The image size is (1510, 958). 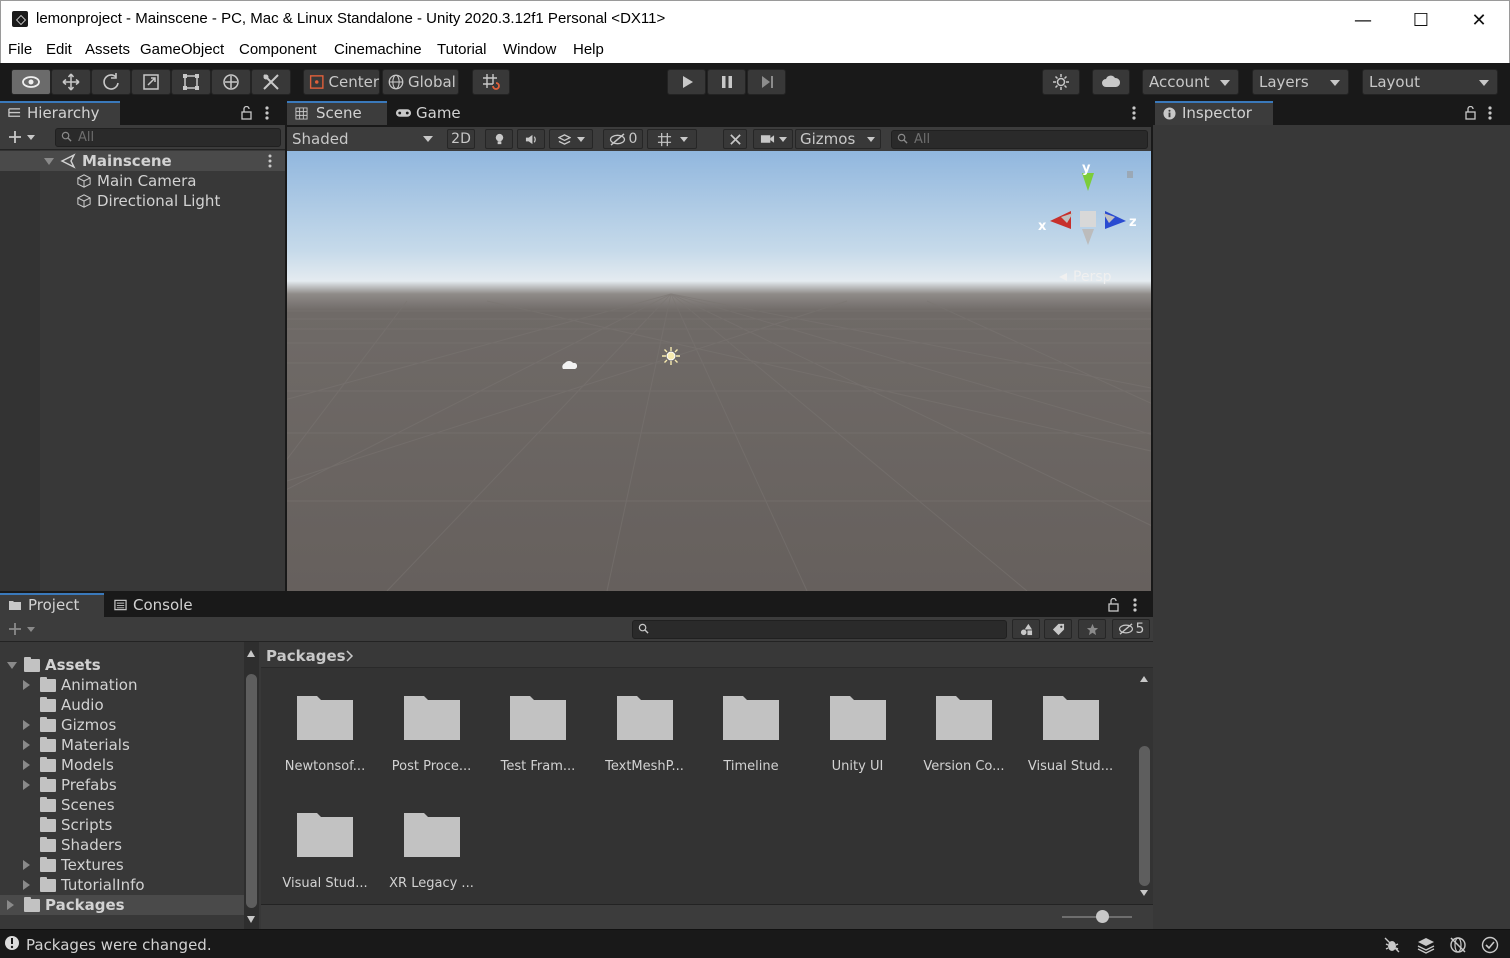 What do you see at coordinates (1490, 945) in the screenshot?
I see `check-circle-icon` at bounding box center [1490, 945].